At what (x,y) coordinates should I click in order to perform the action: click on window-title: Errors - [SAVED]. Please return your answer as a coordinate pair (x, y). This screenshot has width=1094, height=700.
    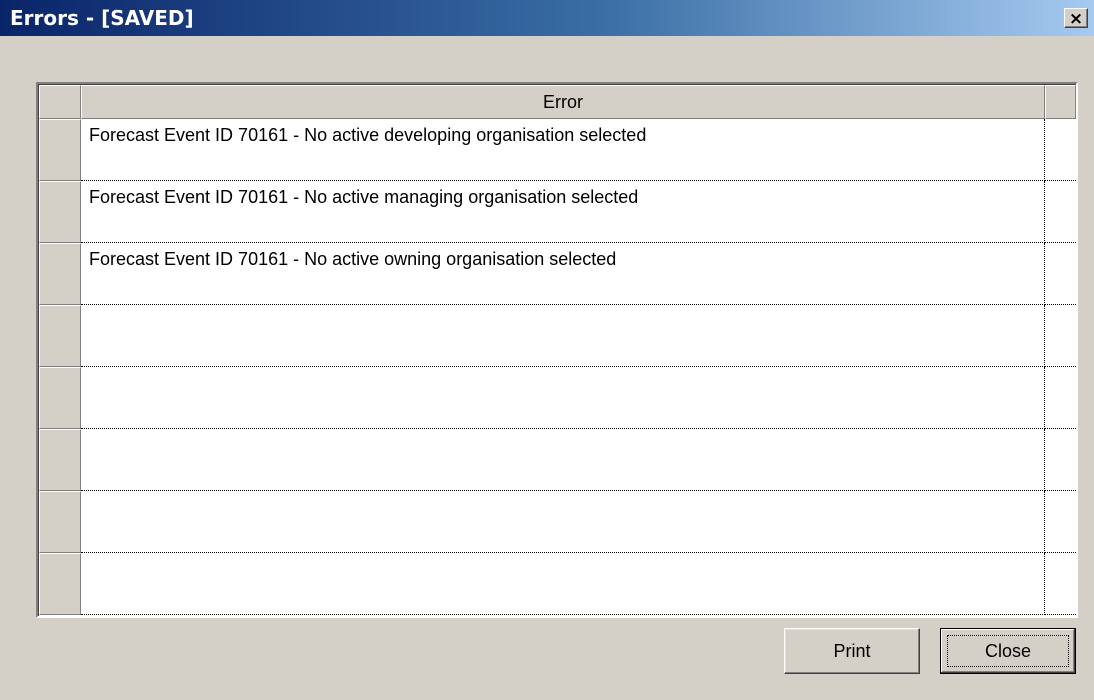
    Looking at the image, I should click on (102, 18).